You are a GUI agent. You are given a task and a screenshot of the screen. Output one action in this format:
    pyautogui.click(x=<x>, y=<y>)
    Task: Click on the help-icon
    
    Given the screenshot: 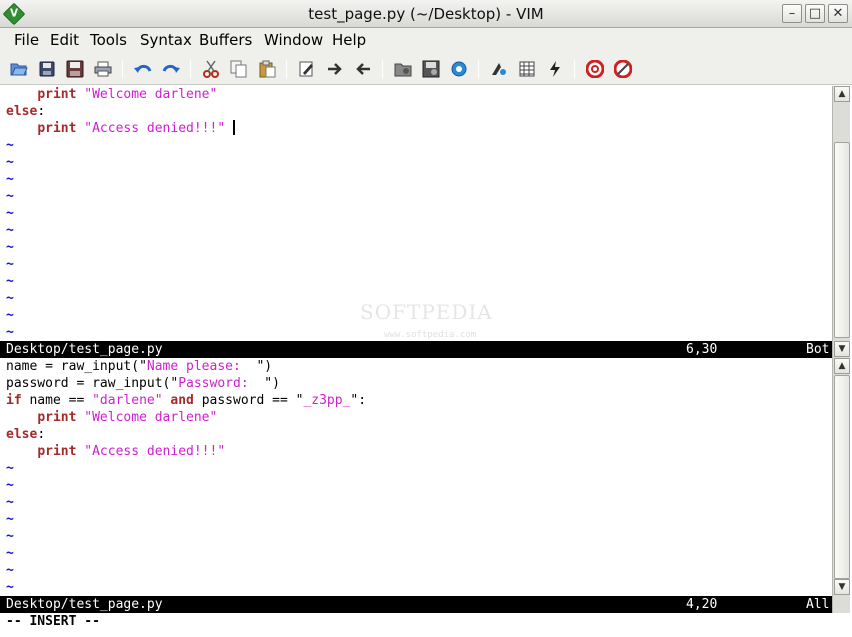 What is the action you would take?
    pyautogui.click(x=595, y=69)
    